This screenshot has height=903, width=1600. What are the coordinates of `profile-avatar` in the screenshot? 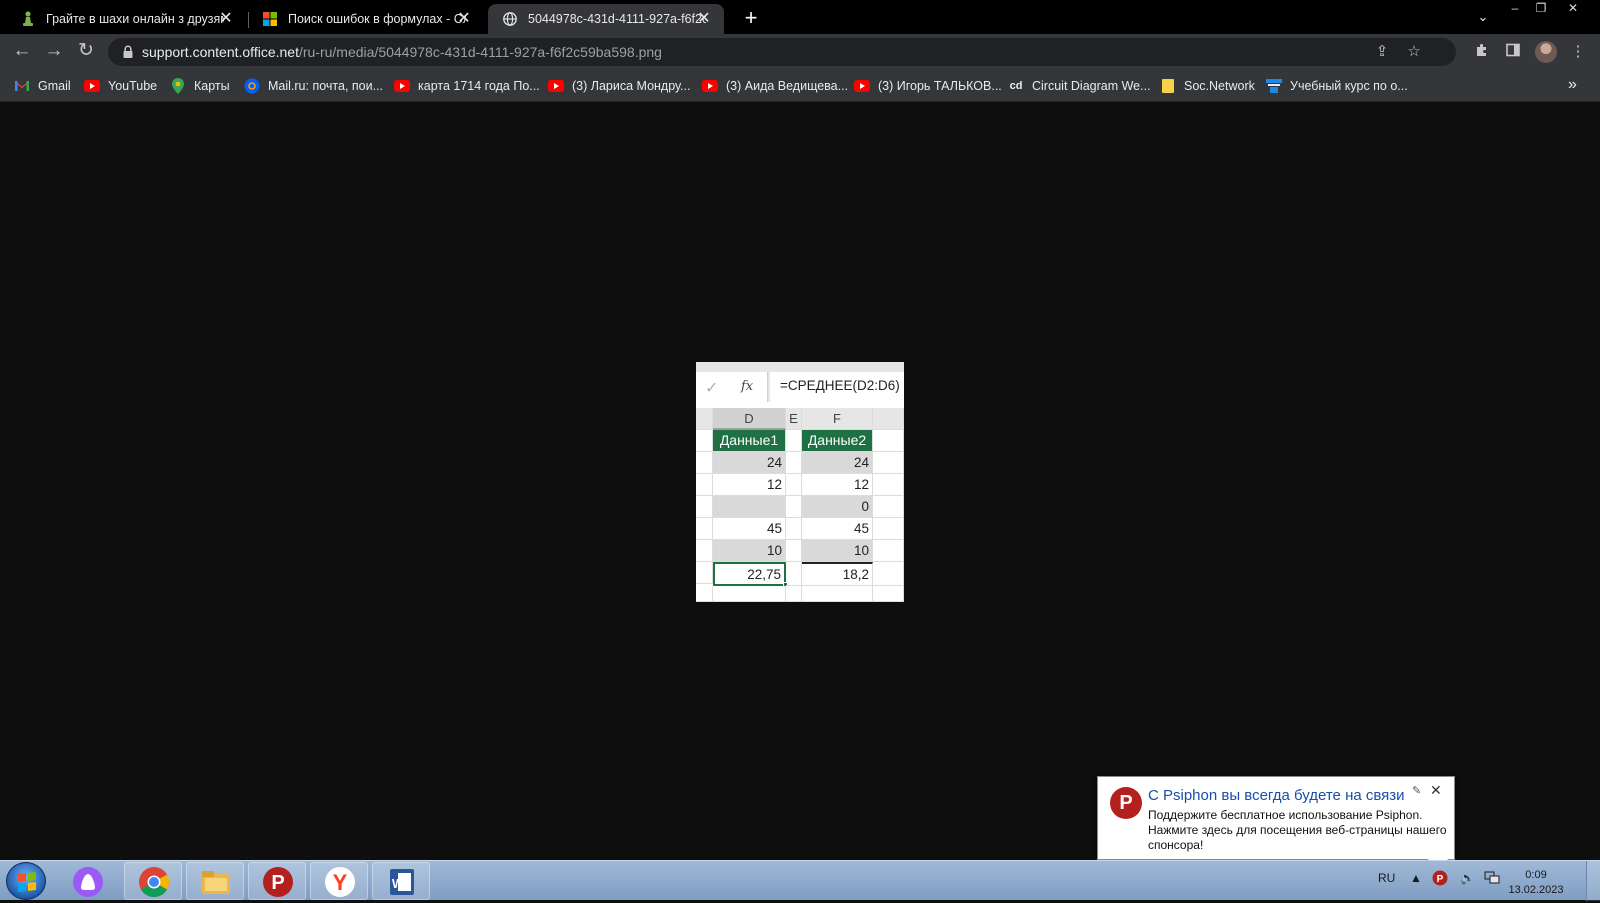 It's located at (1546, 52).